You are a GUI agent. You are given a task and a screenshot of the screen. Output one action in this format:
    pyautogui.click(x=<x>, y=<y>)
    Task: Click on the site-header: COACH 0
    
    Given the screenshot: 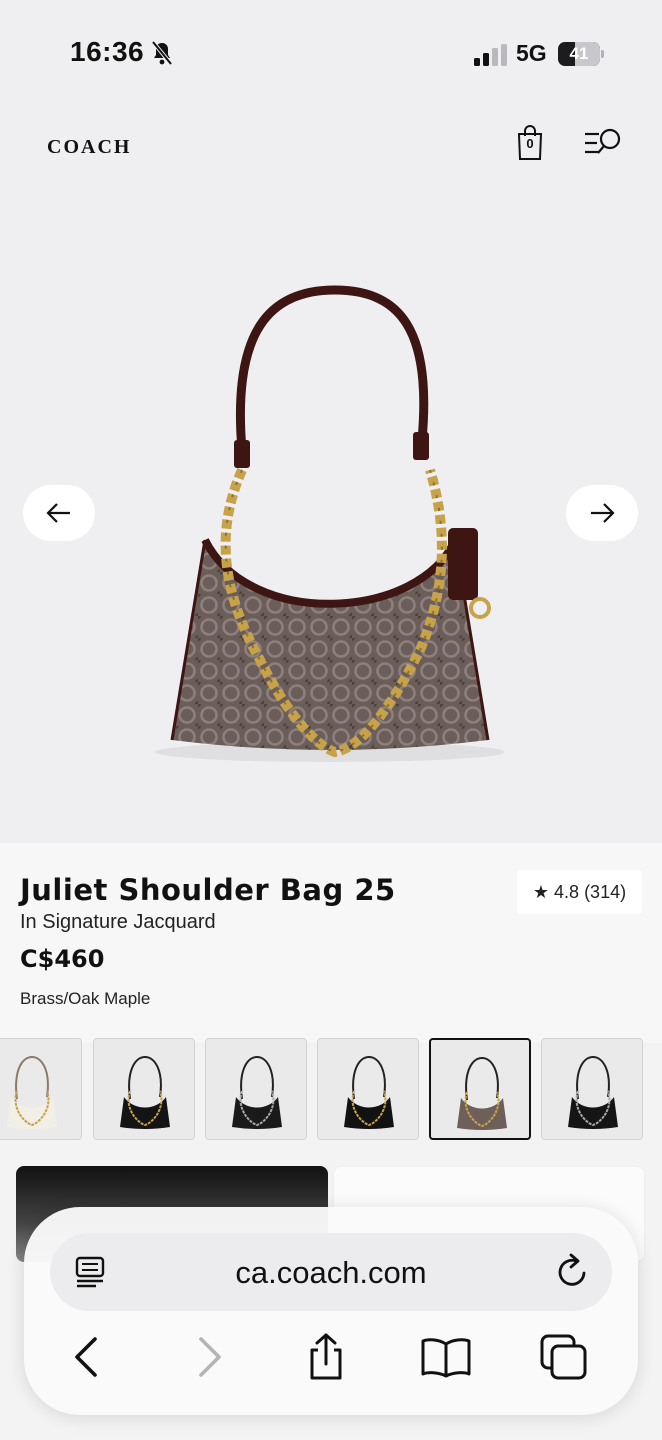 What is the action you would take?
    pyautogui.click(x=331, y=147)
    